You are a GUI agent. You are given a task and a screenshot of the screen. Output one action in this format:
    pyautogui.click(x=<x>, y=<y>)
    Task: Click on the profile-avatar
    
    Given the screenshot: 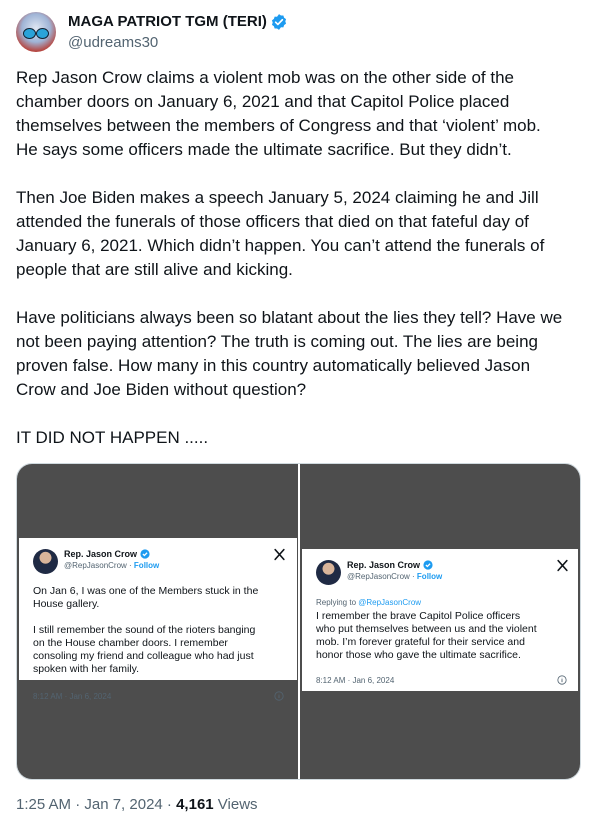 What is the action you would take?
    pyautogui.click(x=36, y=32)
    